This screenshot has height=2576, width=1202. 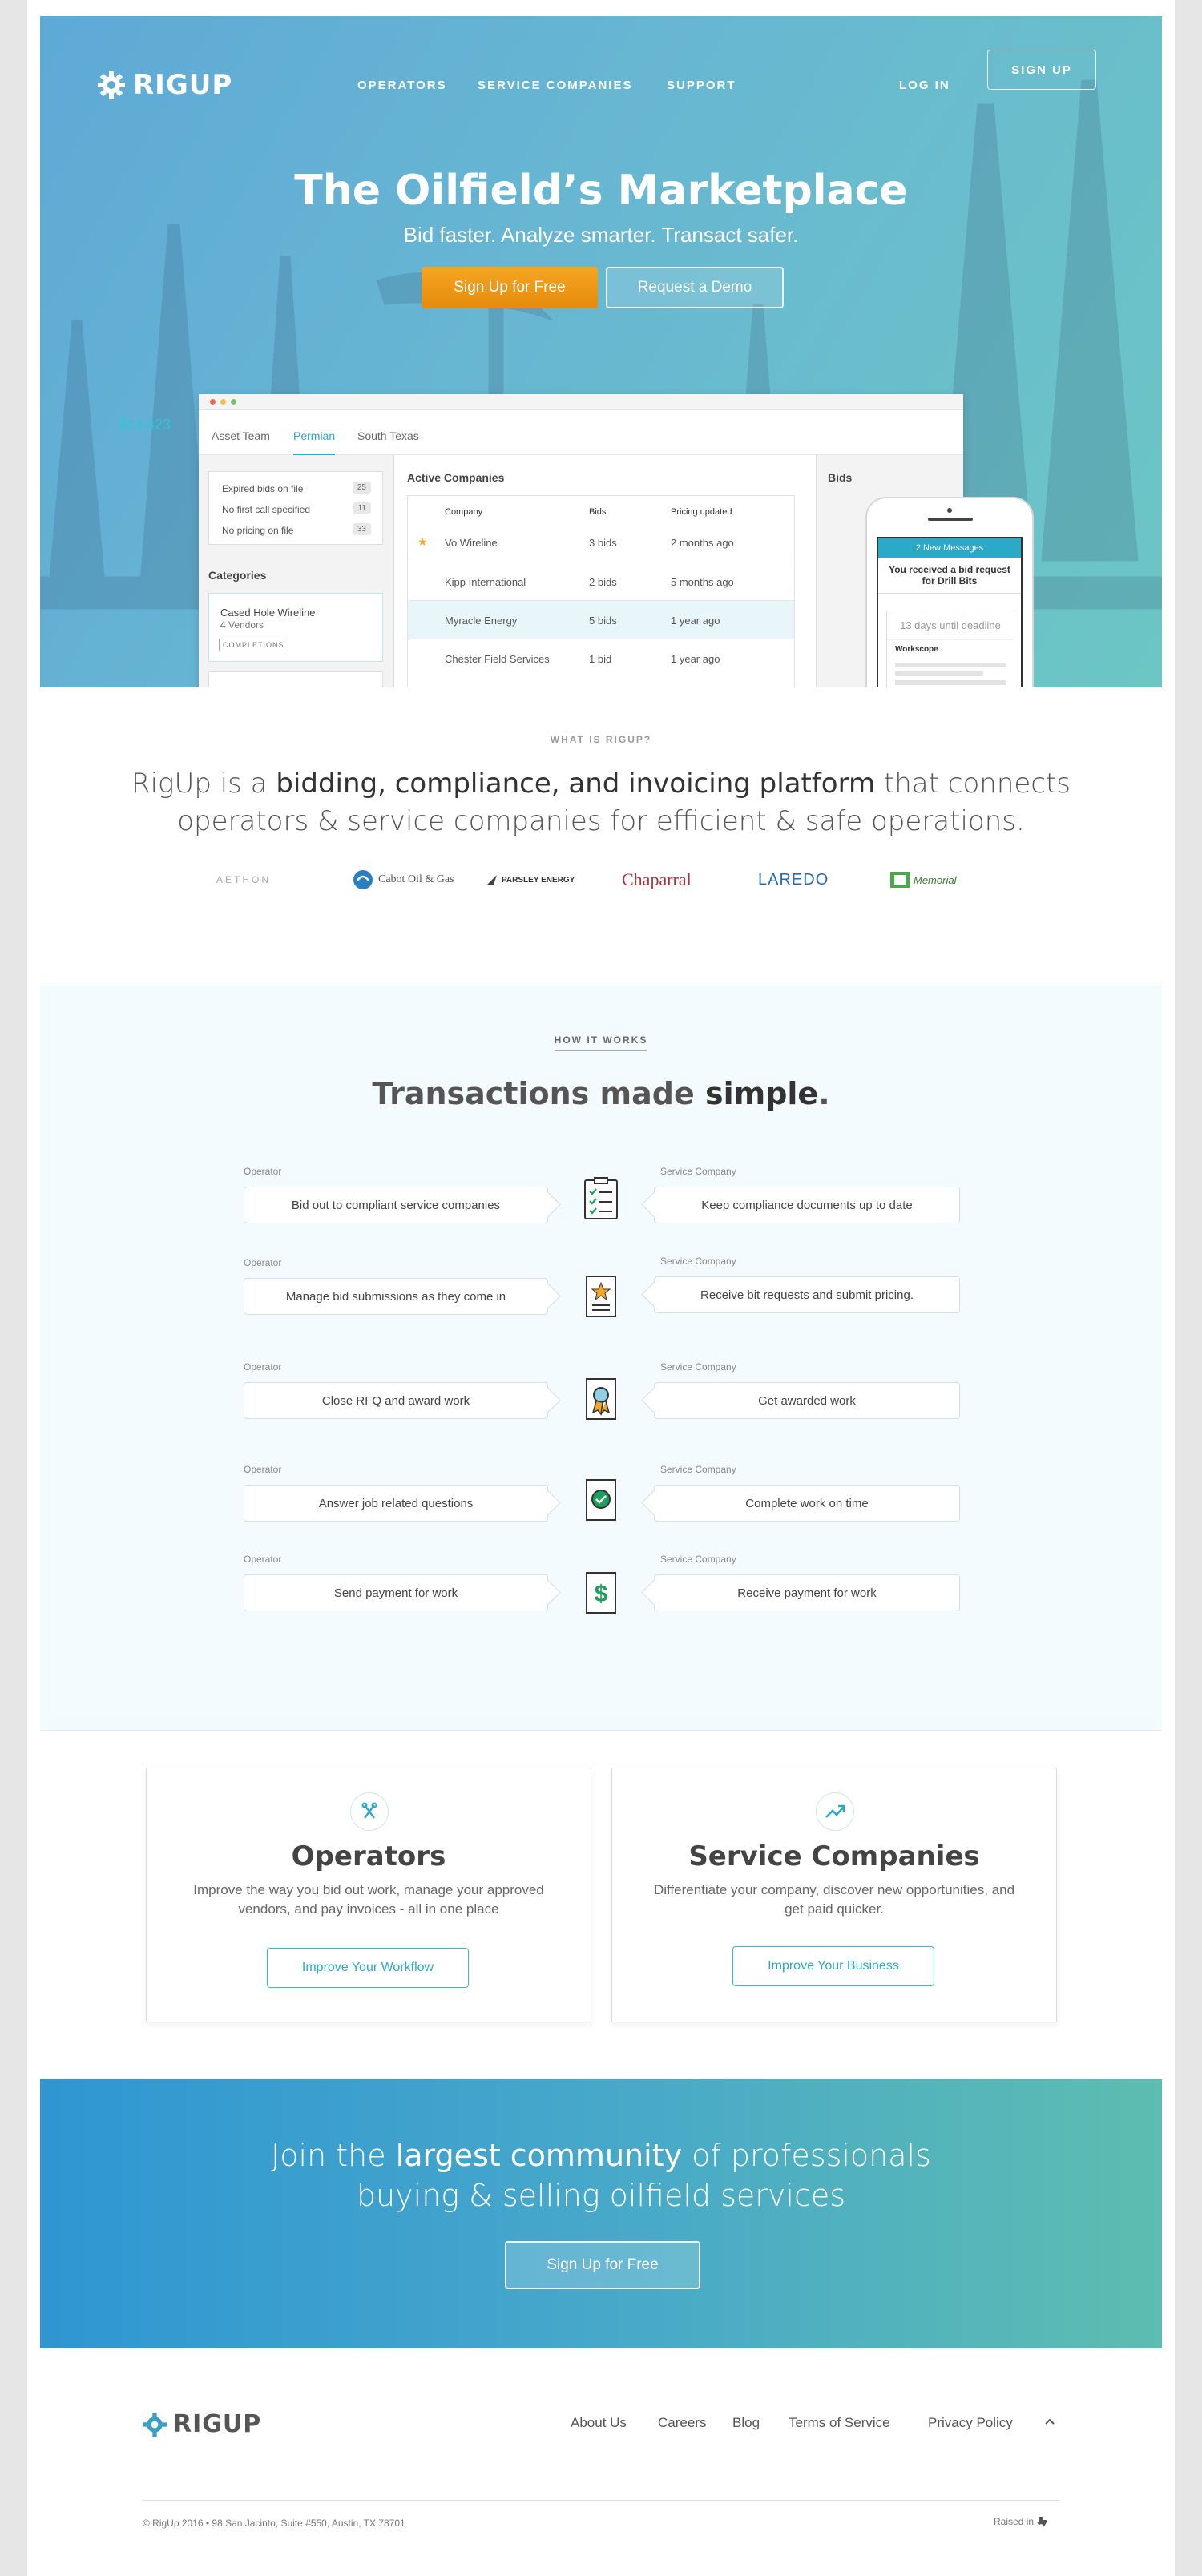 What do you see at coordinates (295, 679) in the screenshot?
I see `category-card` at bounding box center [295, 679].